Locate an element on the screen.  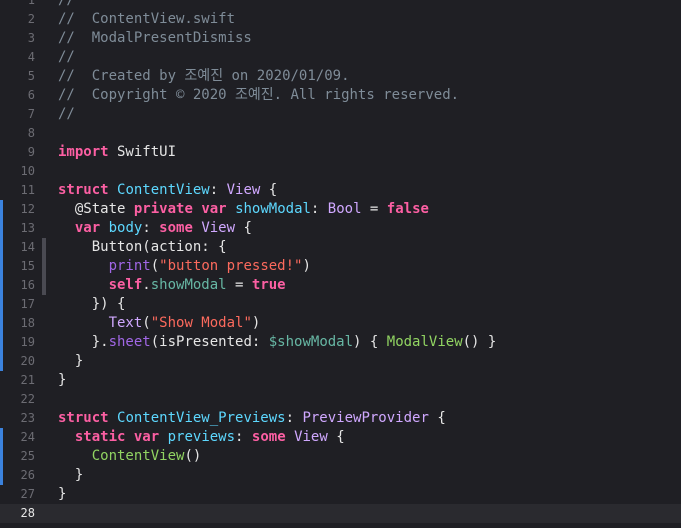
line-number: 21 is located at coordinates (27, 380).